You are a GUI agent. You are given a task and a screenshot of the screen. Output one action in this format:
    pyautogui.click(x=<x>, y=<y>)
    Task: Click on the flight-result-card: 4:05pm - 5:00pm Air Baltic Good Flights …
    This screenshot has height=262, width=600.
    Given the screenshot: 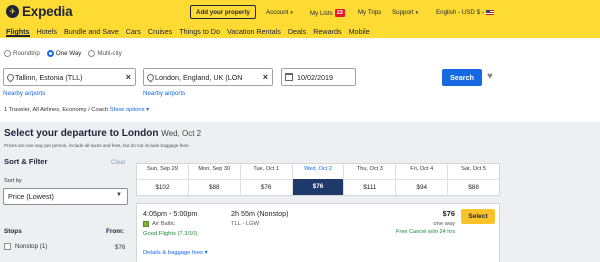 What is the action you would take?
    pyautogui.click(x=318, y=232)
    